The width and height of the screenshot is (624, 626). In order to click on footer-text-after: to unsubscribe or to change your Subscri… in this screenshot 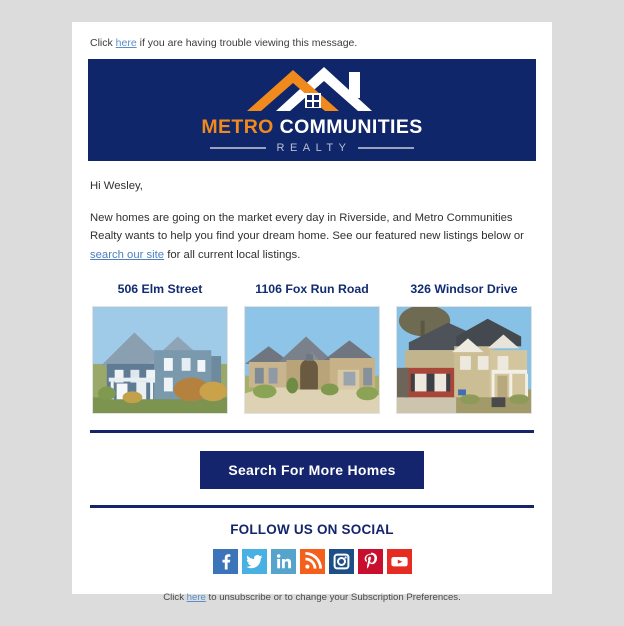, I will do `click(333, 597)`.